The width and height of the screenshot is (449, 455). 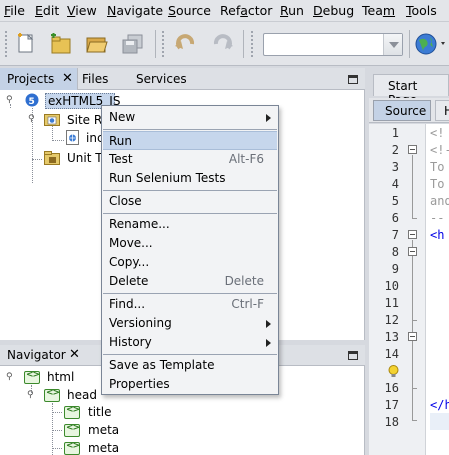 What do you see at coordinates (391, 320) in the screenshot?
I see `line-number: 12` at bounding box center [391, 320].